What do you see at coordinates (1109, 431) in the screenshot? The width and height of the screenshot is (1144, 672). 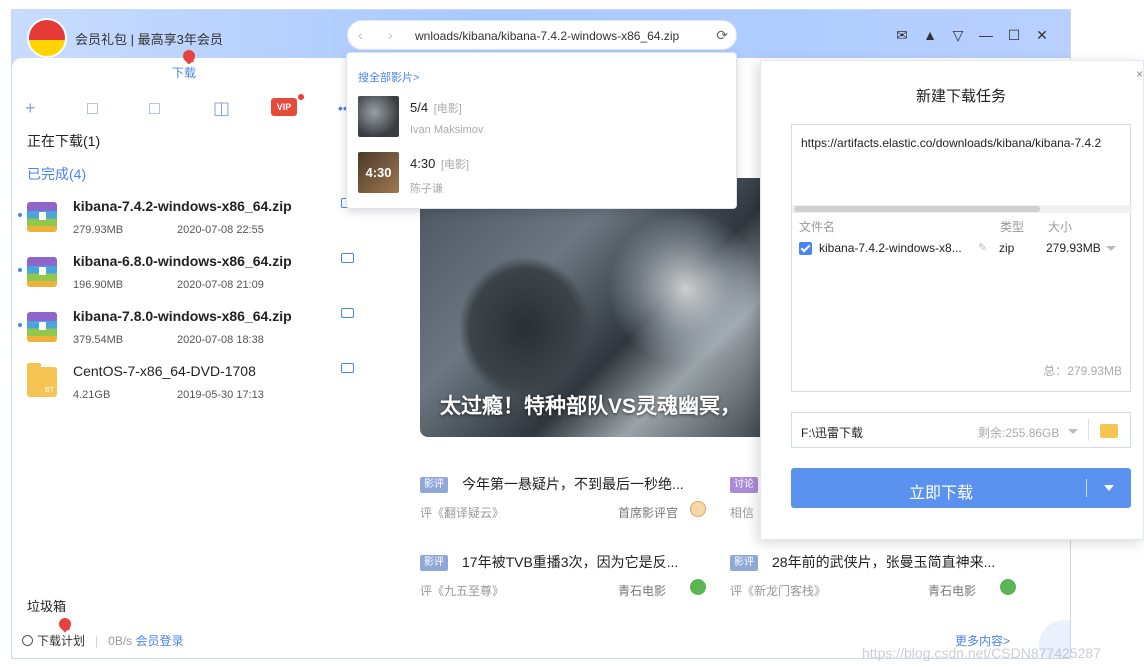 I see `browse-folder-icon` at bounding box center [1109, 431].